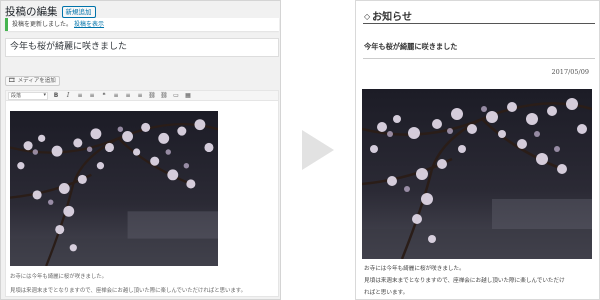 The height and width of the screenshot is (300, 600). What do you see at coordinates (142, 24) in the screenshot?
I see `update-notice: 投稿を更新しました。 投稿を表示` at bounding box center [142, 24].